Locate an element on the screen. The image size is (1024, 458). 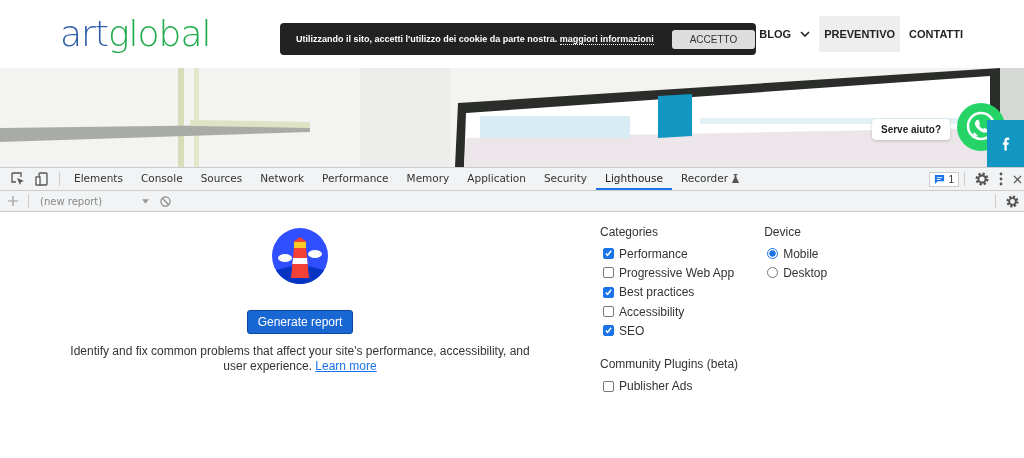
nav-link: PREVENTIVO is located at coordinates (860, 34).